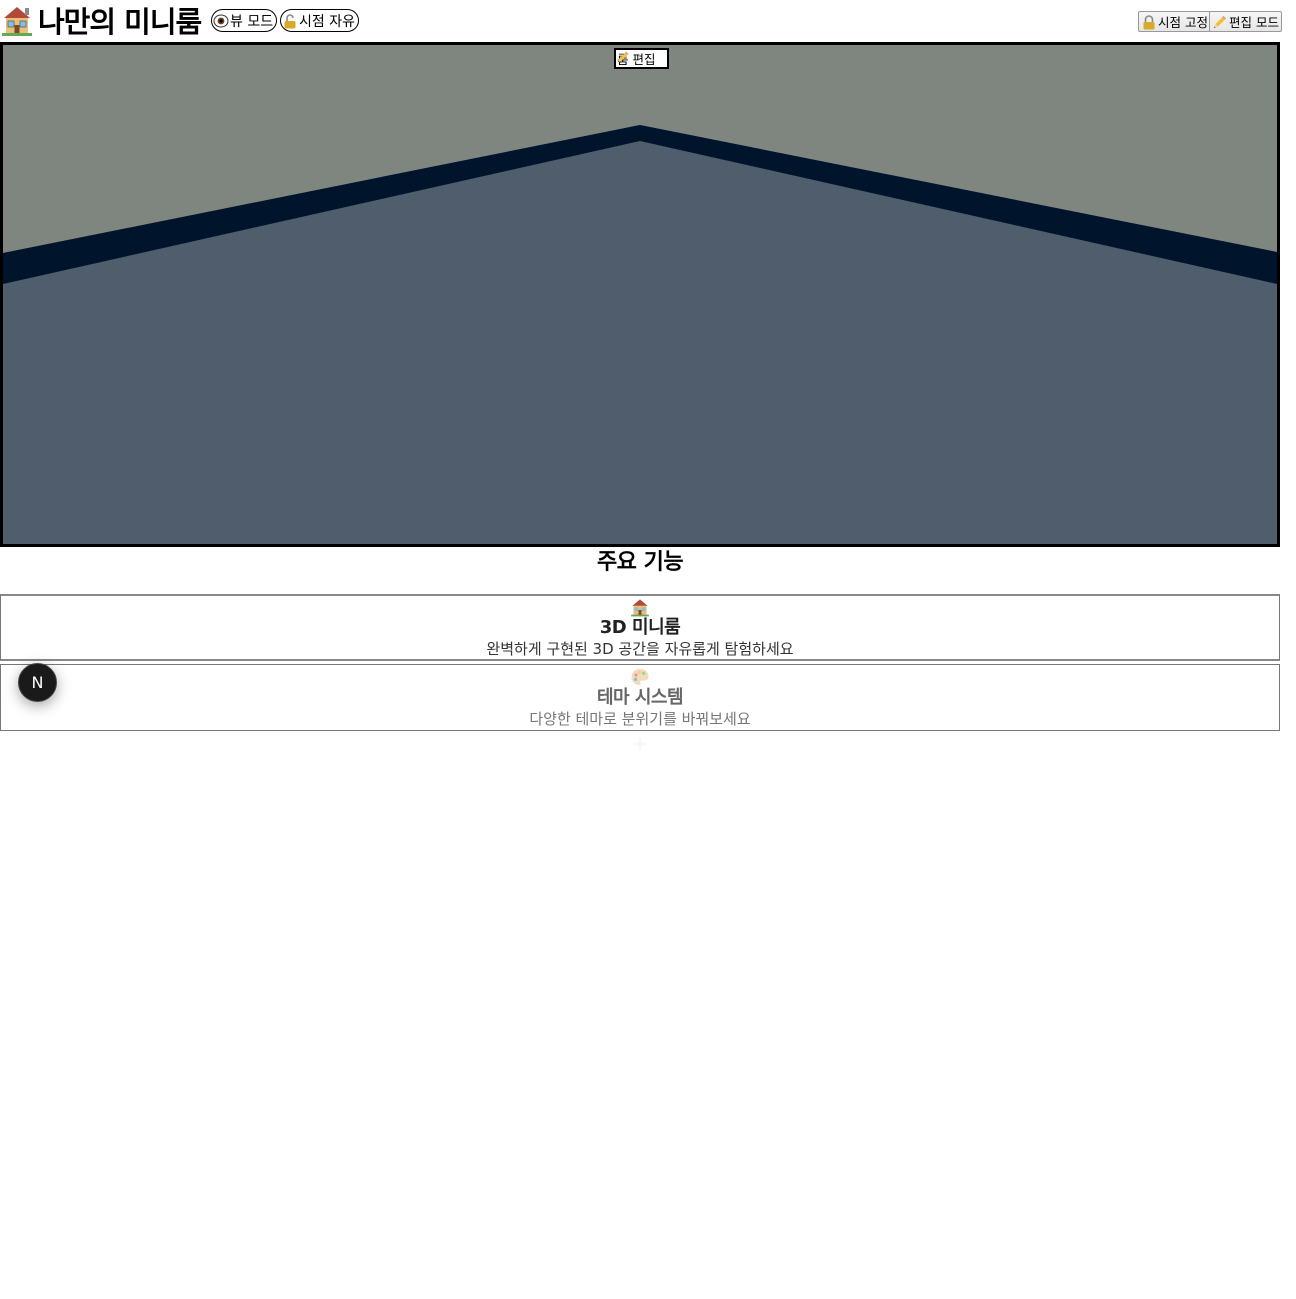 The width and height of the screenshot is (1296, 1299). I want to click on feature-description: 다양한 테마로 분위기를 바꿔보세요, so click(640, 719).